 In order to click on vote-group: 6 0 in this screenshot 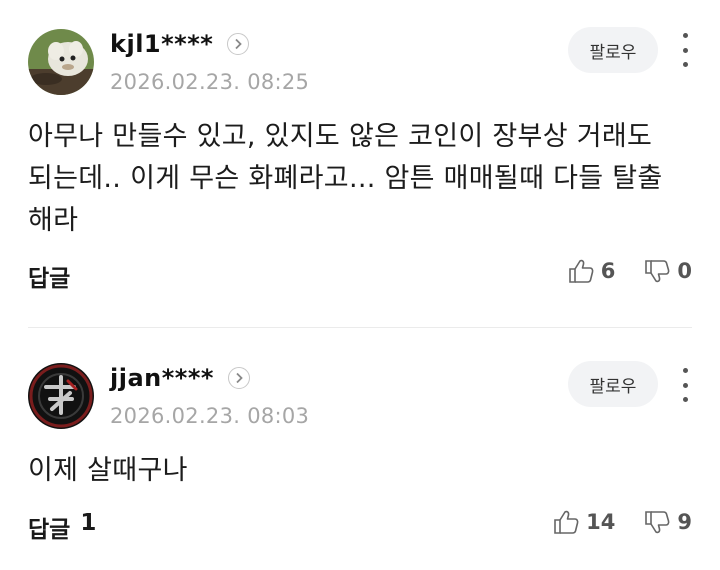, I will do `click(629, 271)`.